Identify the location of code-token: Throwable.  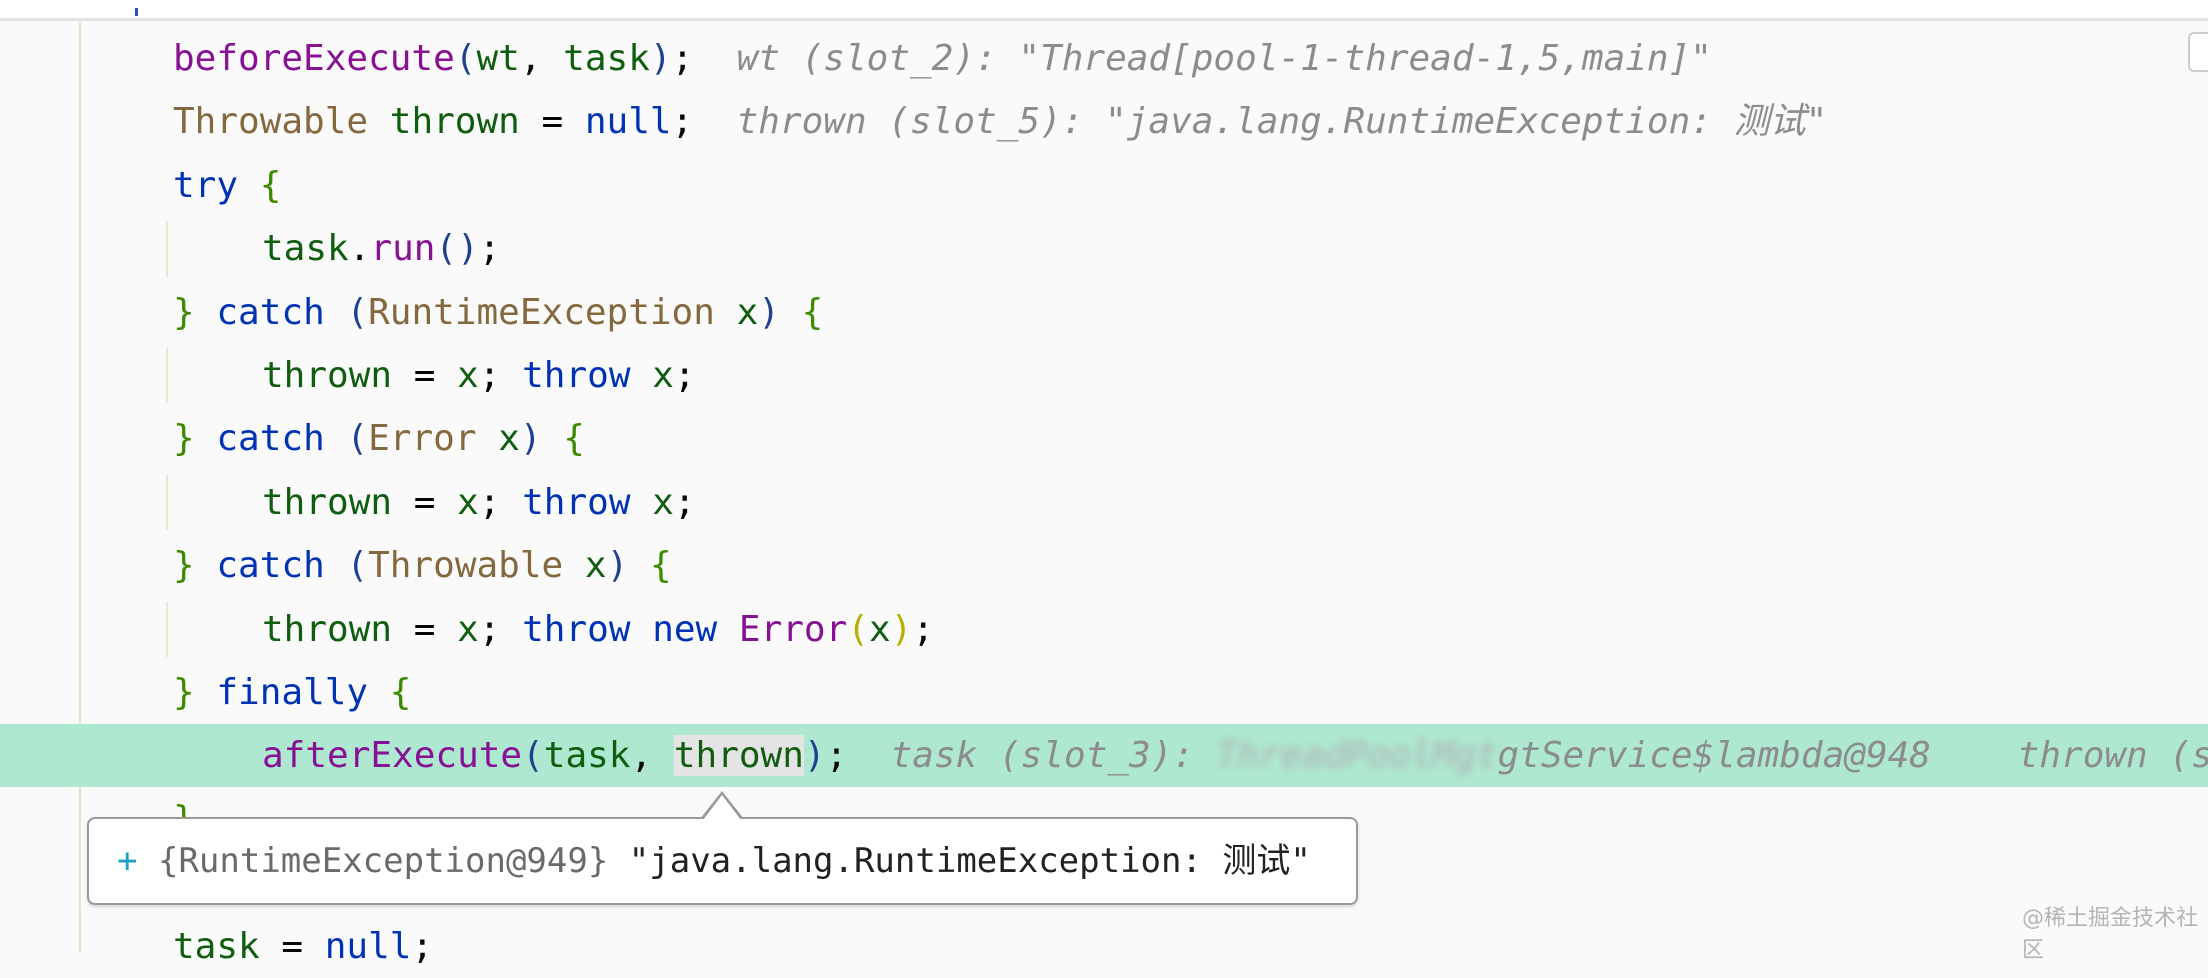
(270, 121).